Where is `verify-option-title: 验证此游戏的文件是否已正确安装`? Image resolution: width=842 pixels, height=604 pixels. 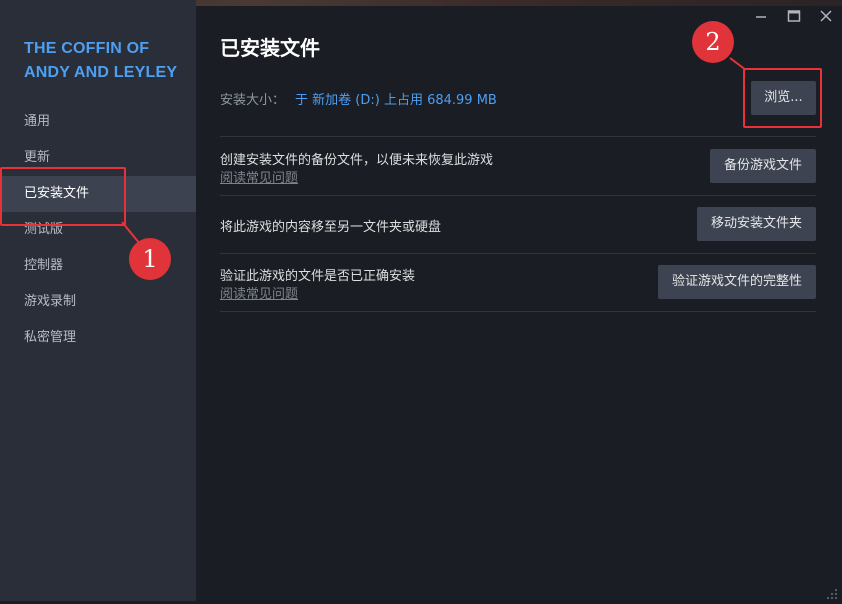 verify-option-title: 验证此游戏的文件是否已正确安装 is located at coordinates (318, 276).